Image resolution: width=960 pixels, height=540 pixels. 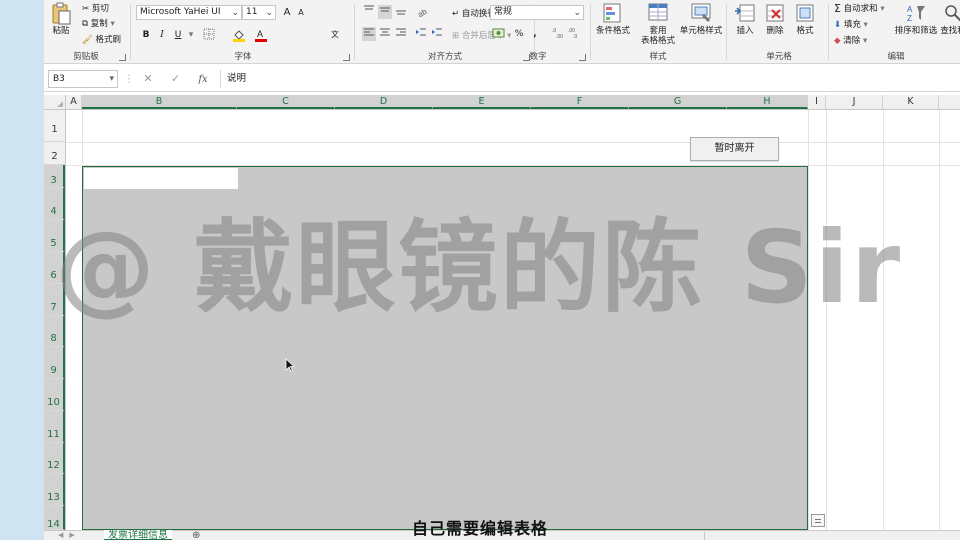 I want to click on row-header-8: 8, so click(x=54, y=331).